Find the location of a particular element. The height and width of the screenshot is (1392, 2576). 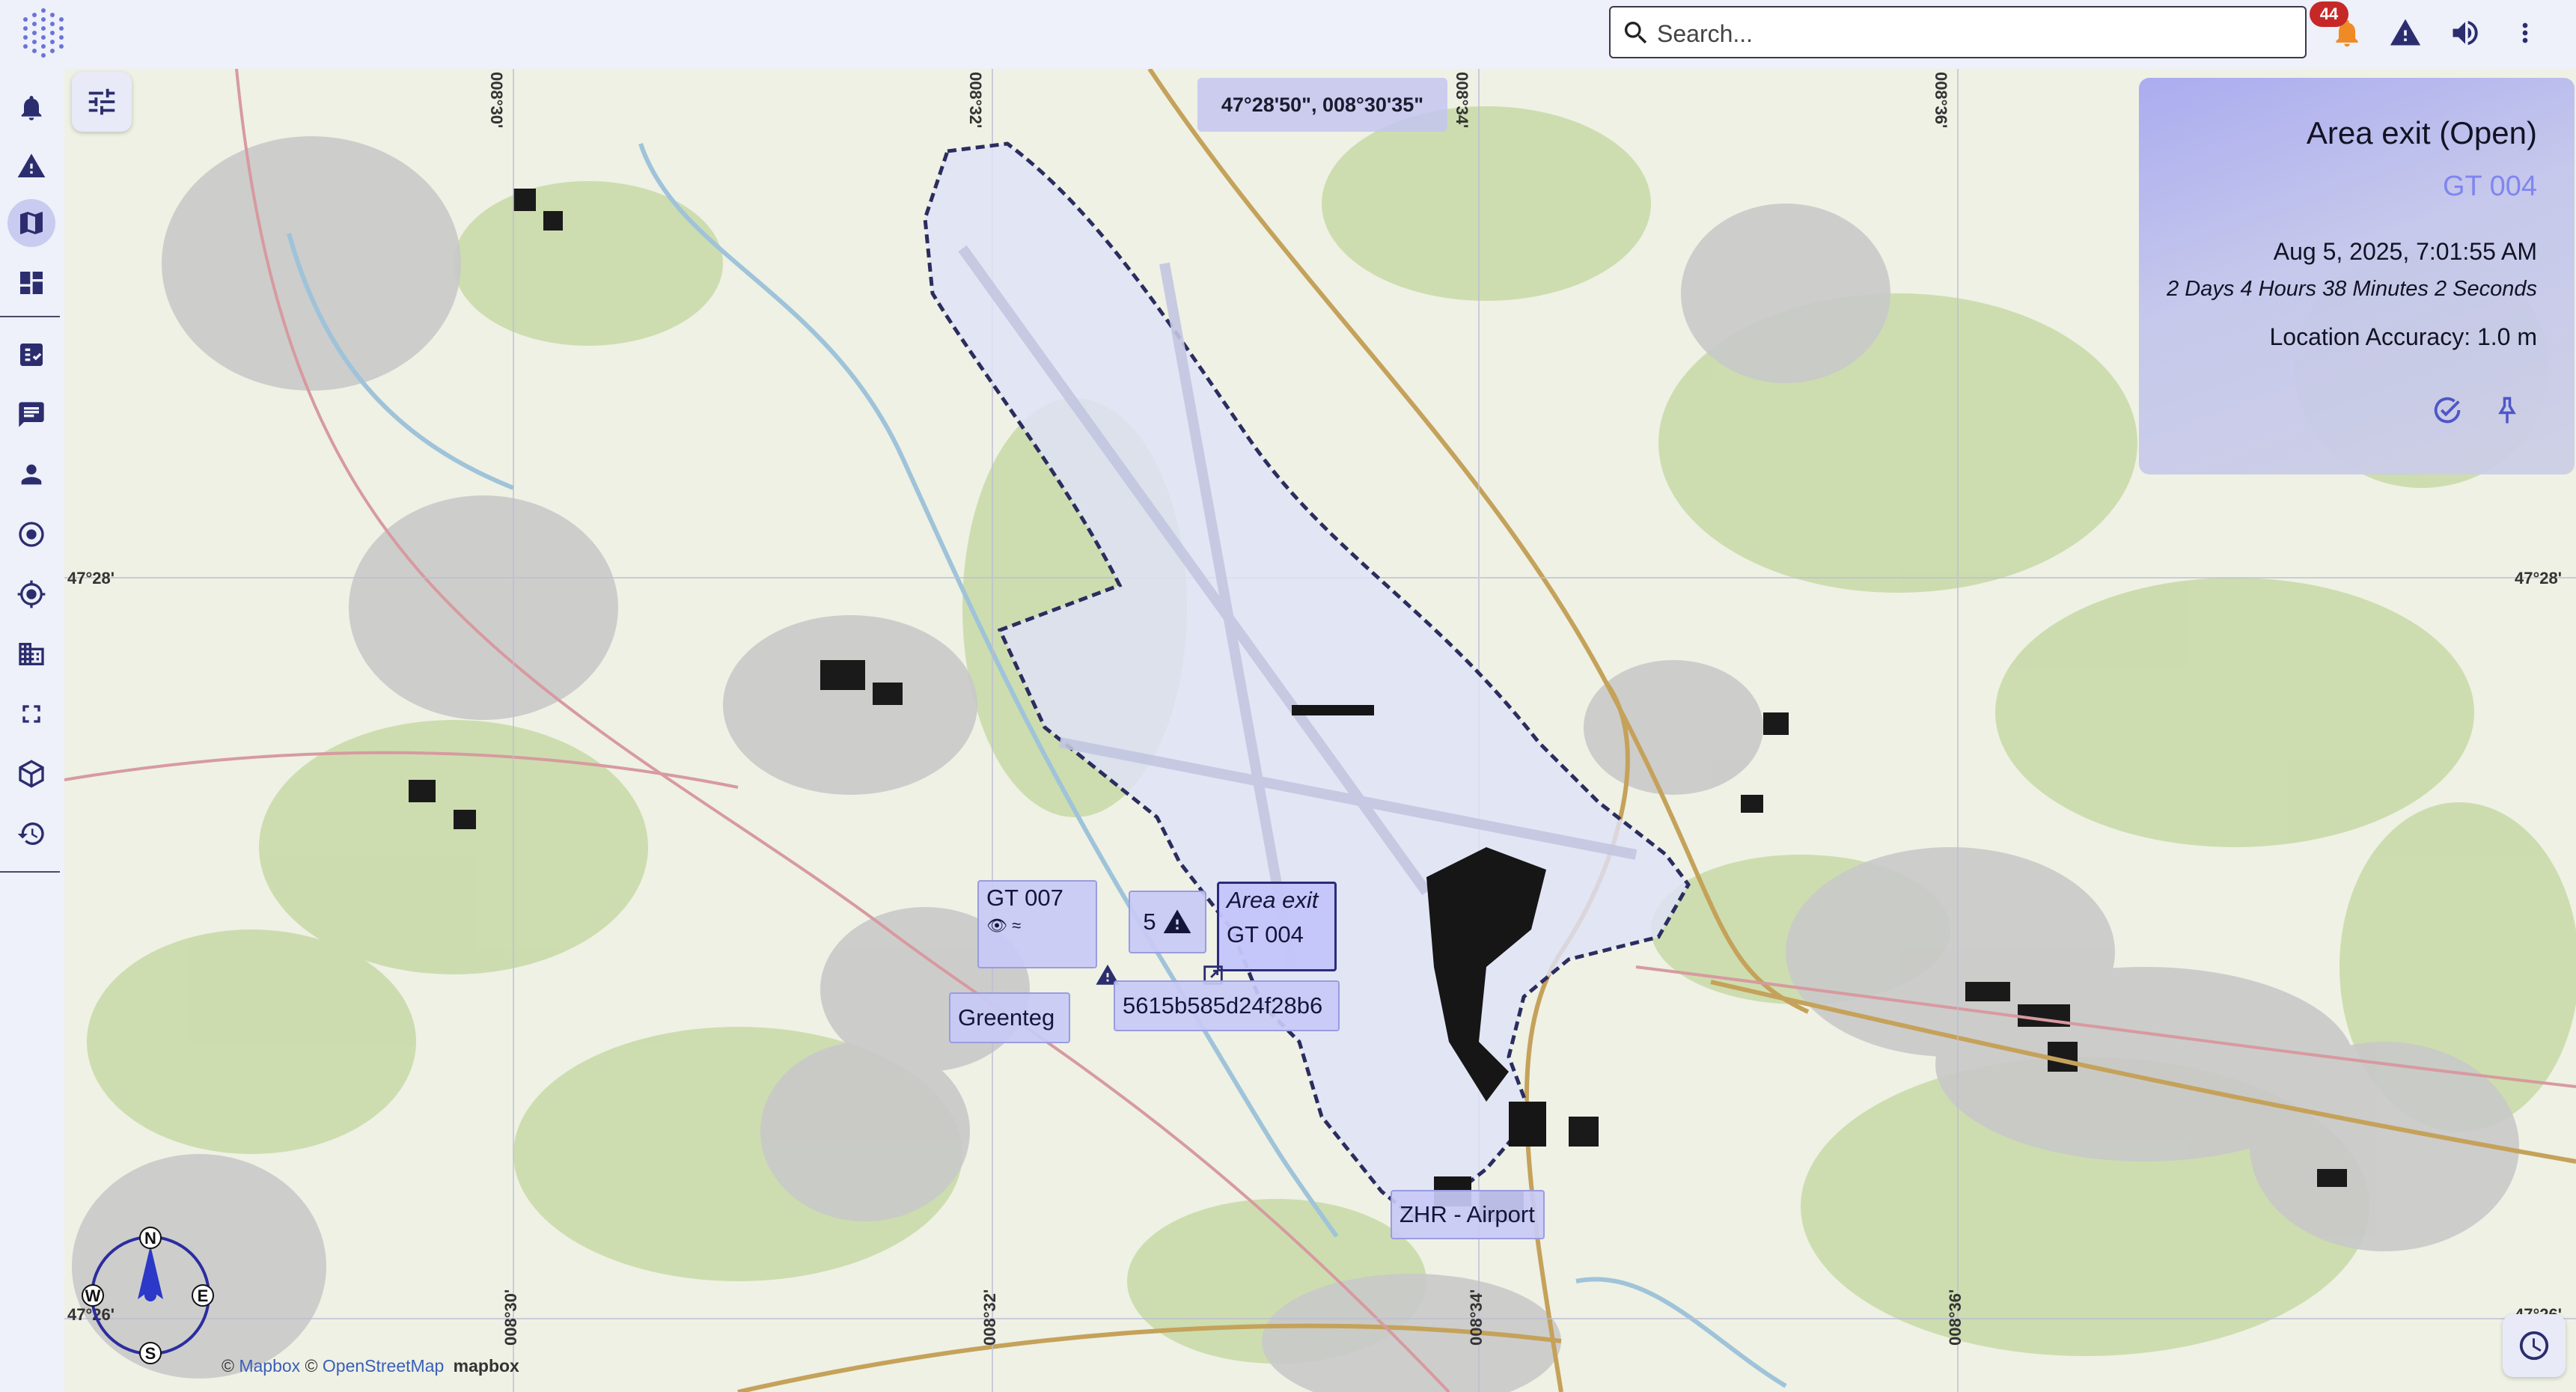

time-control-button is located at coordinates (2534, 1345).